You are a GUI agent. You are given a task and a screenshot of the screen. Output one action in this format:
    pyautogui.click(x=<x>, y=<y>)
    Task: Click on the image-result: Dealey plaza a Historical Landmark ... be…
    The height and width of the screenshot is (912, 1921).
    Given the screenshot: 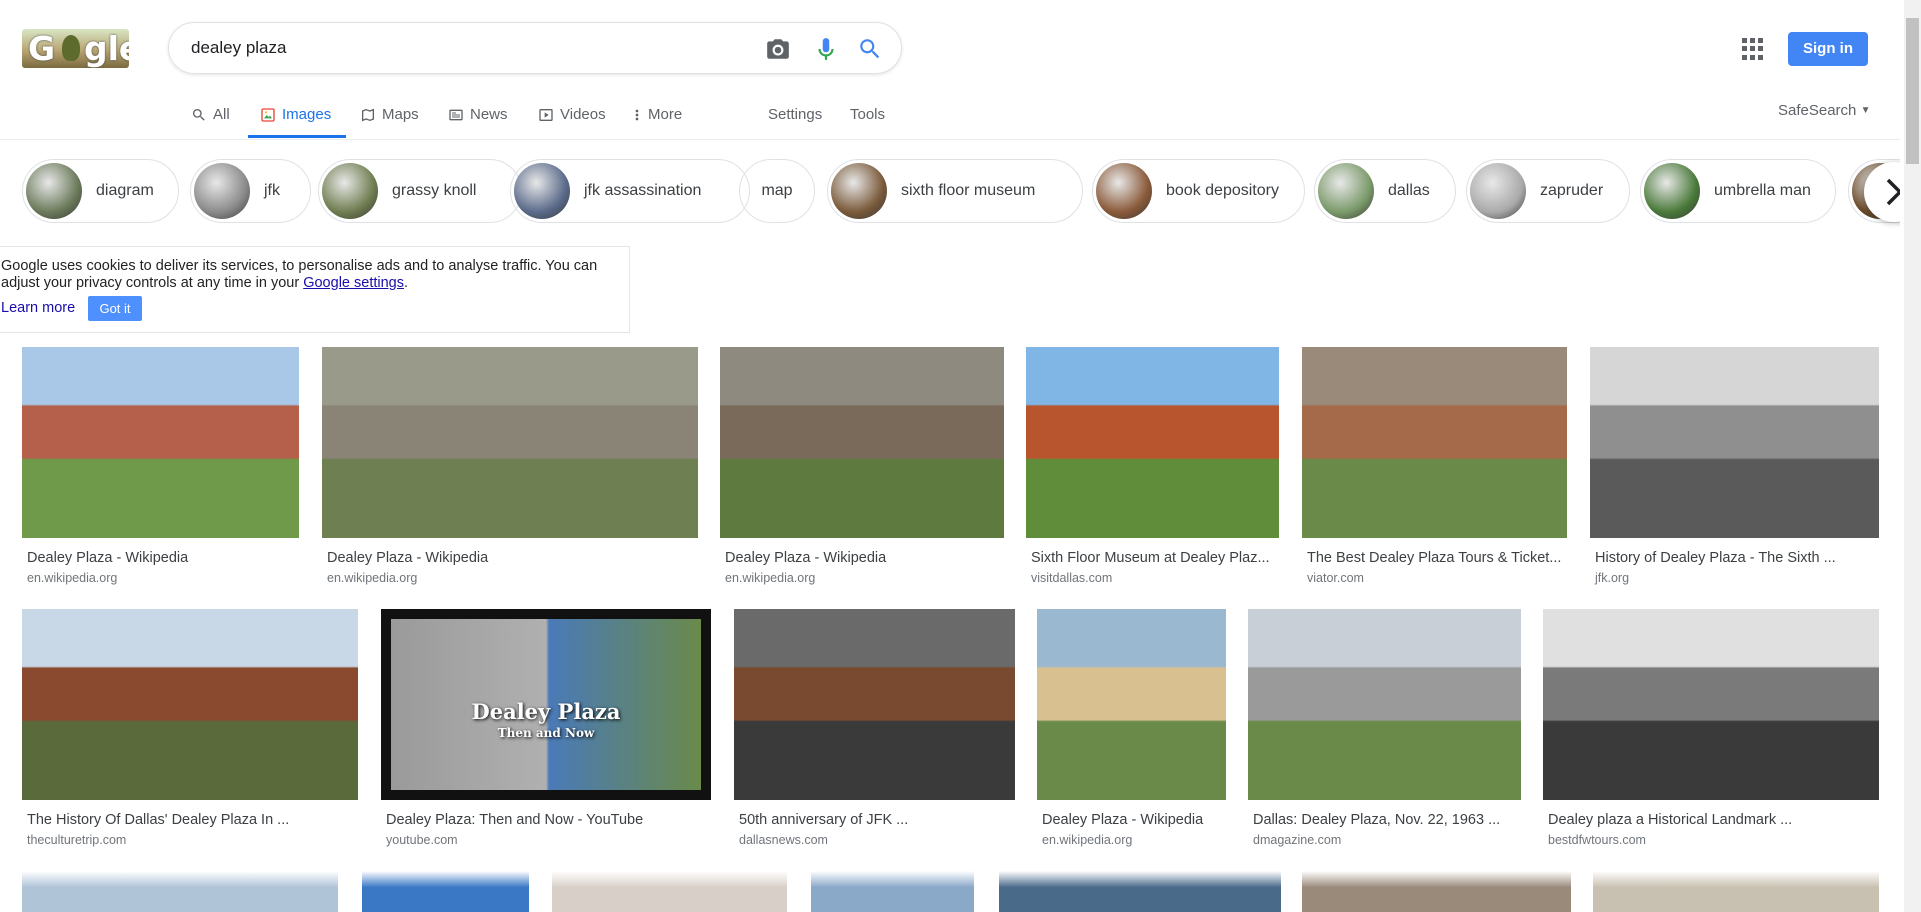 What is the action you would take?
    pyautogui.click(x=1711, y=734)
    